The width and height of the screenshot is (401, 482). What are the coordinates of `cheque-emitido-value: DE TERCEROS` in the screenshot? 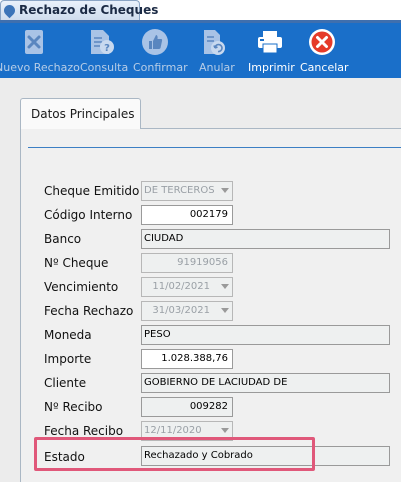 It's located at (179, 190).